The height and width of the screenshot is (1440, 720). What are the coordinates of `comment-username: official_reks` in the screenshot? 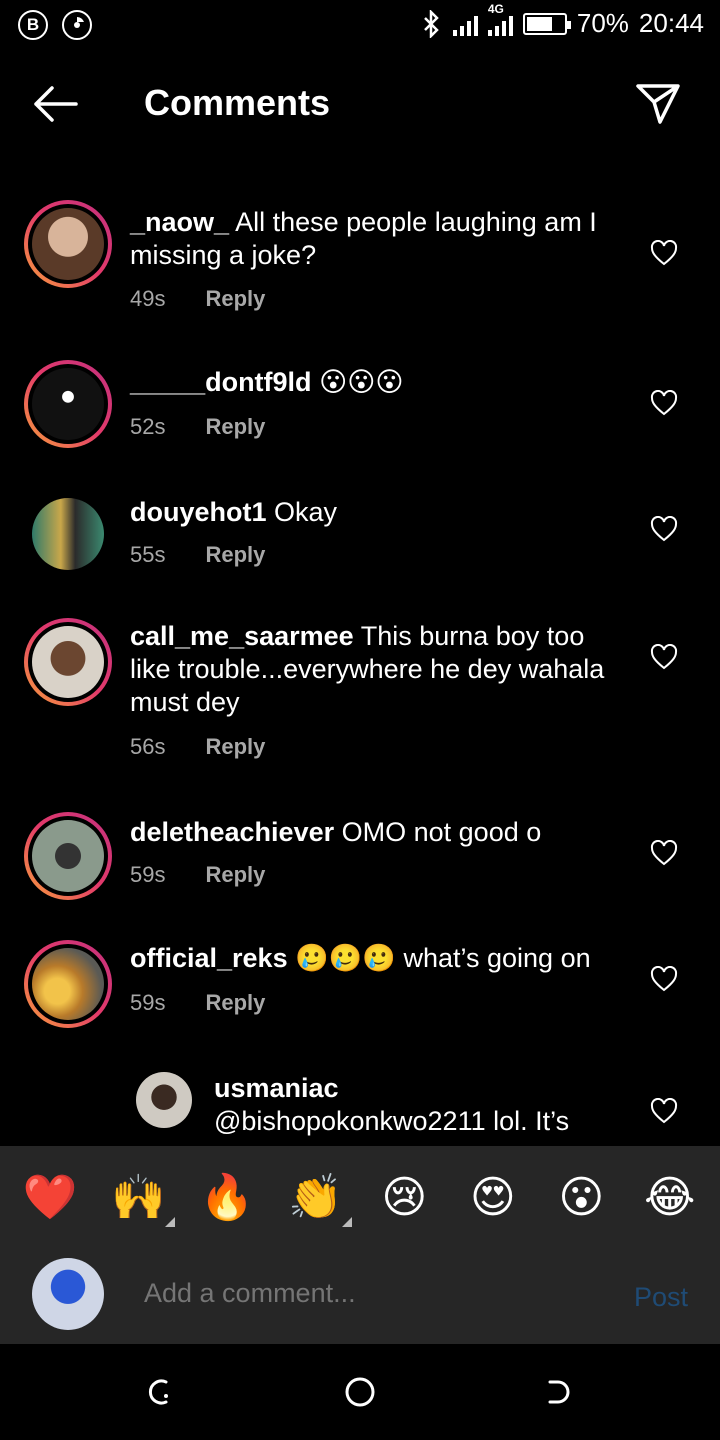 It's located at (209, 958).